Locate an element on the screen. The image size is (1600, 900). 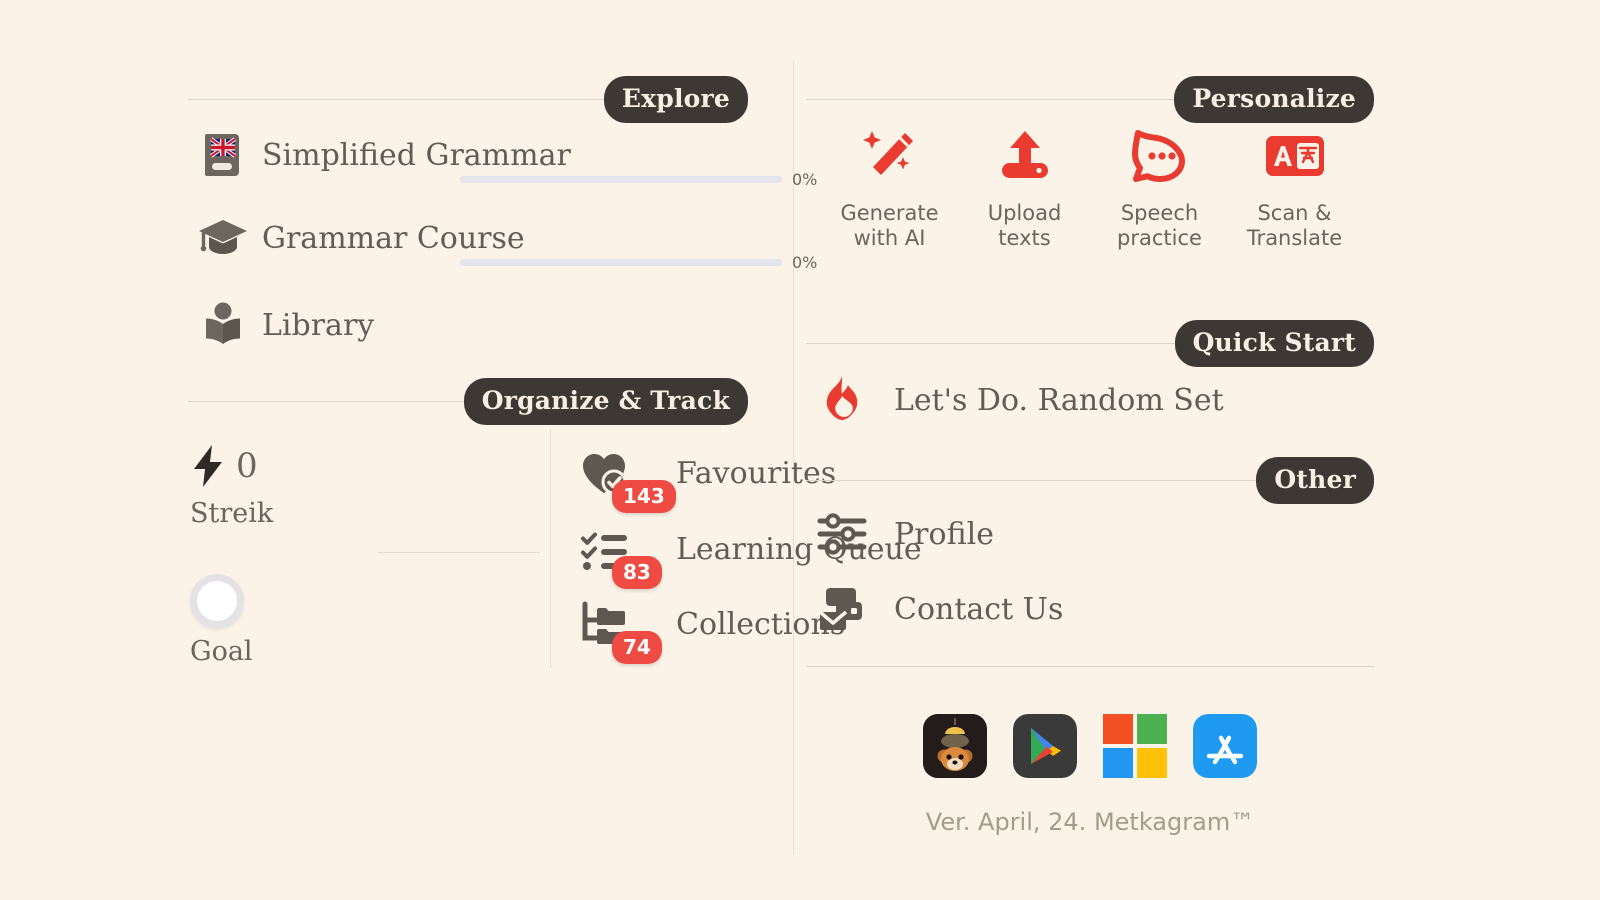
personalize-item-label: Upload texts is located at coordinates (1025, 226).